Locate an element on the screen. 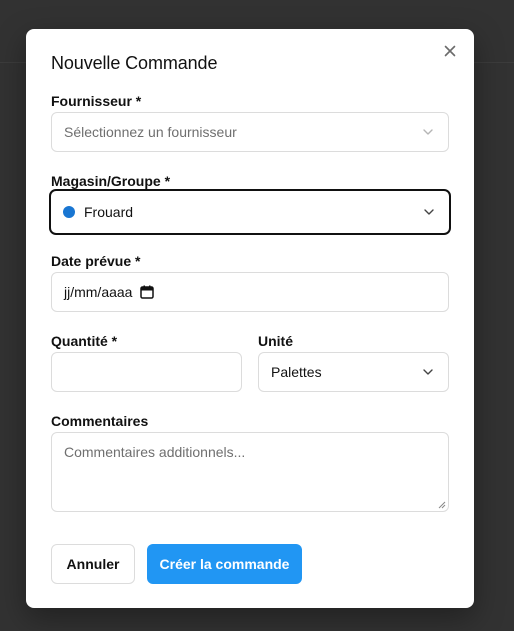 This screenshot has width=514, height=631. date-value: jj/mm/aaaa is located at coordinates (98, 292).